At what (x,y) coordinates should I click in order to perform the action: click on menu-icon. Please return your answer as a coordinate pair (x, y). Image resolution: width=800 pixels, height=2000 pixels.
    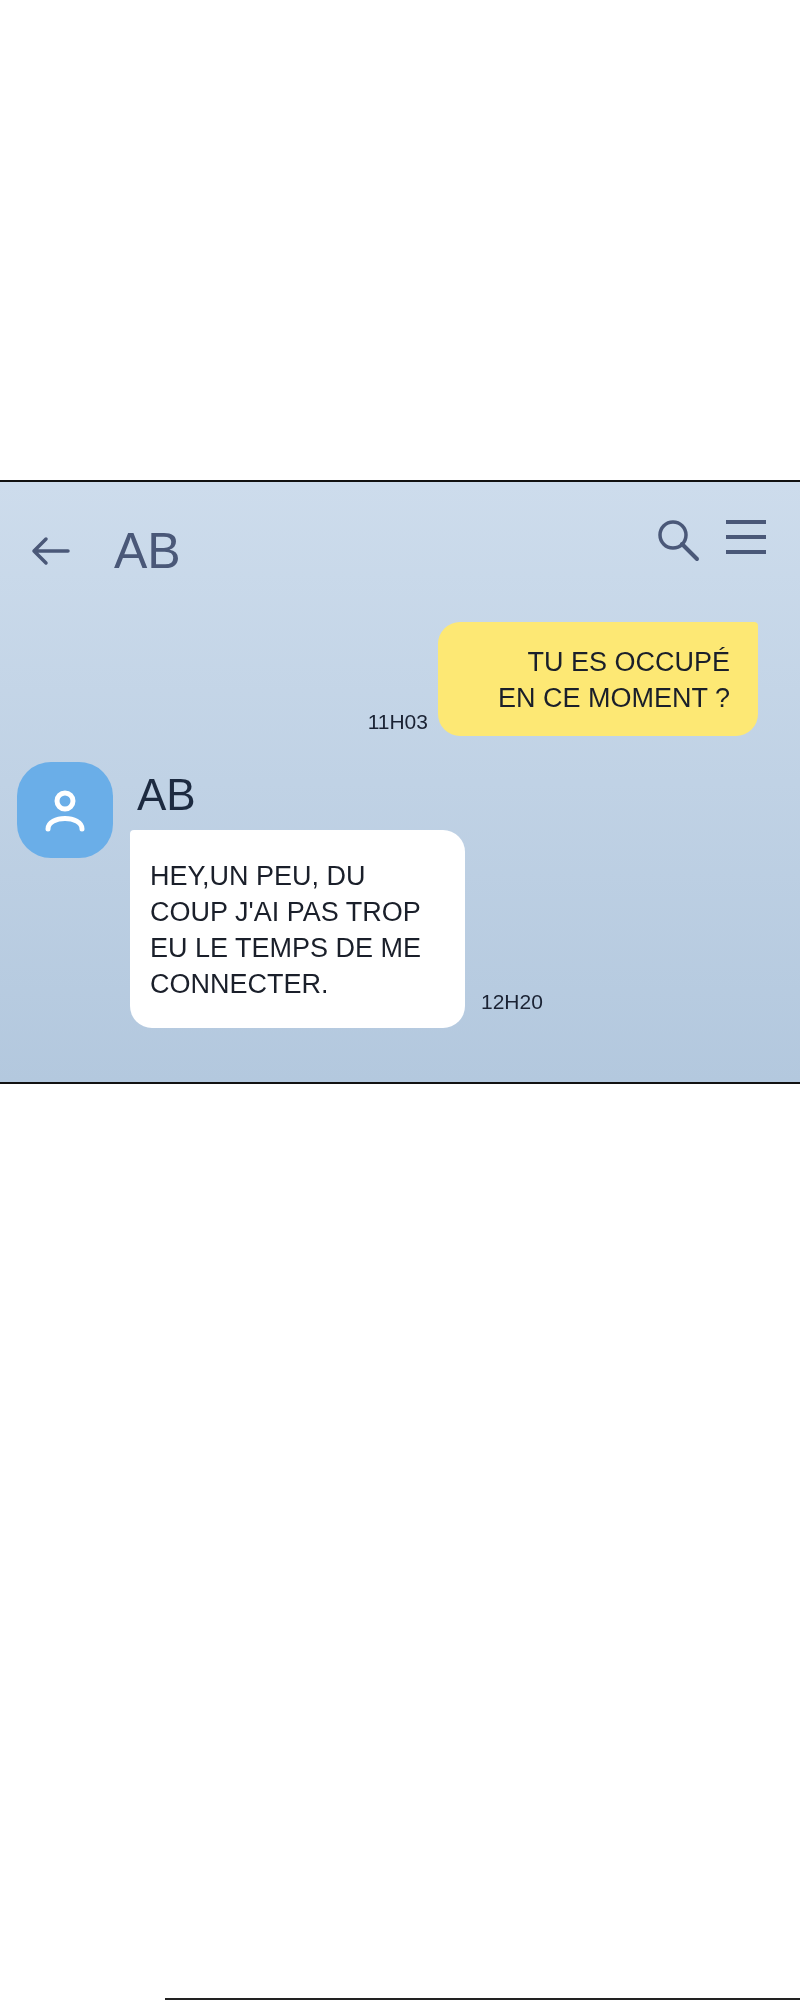
    Looking at the image, I should click on (746, 537).